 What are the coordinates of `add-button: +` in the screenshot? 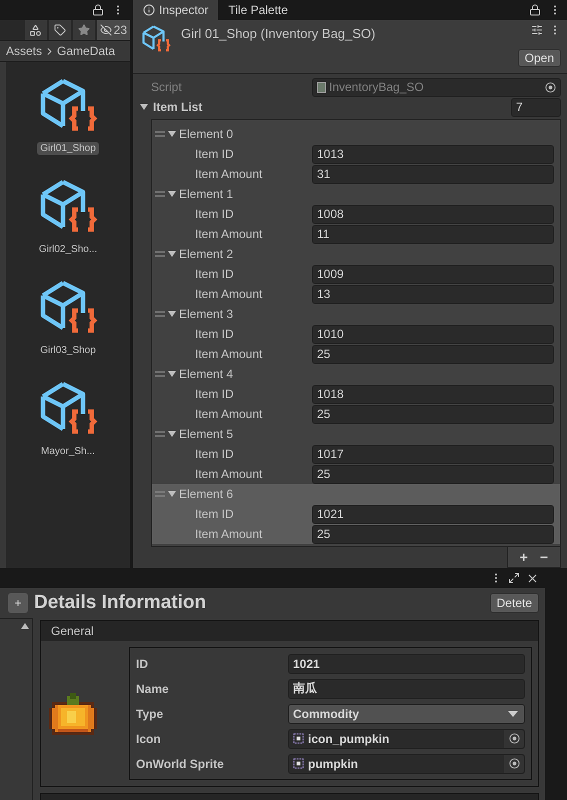 It's located at (18, 603).